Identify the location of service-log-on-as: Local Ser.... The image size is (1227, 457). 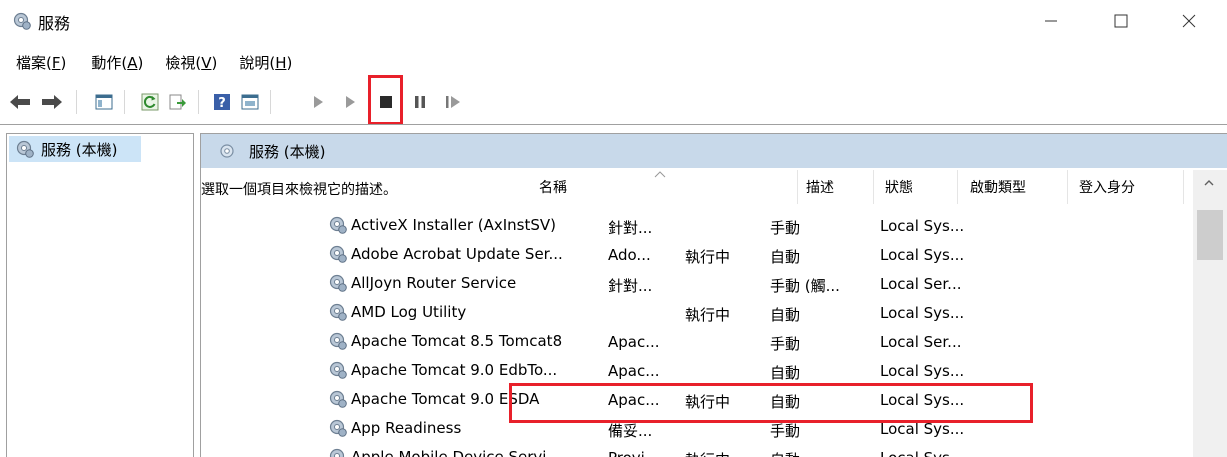
(921, 342).